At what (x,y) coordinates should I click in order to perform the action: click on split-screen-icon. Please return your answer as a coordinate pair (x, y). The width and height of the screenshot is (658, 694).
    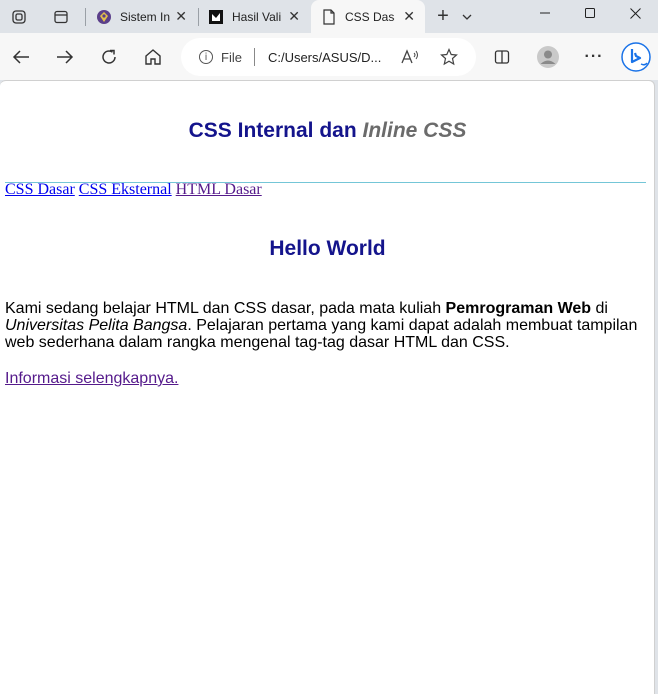
    Looking at the image, I should click on (502, 56).